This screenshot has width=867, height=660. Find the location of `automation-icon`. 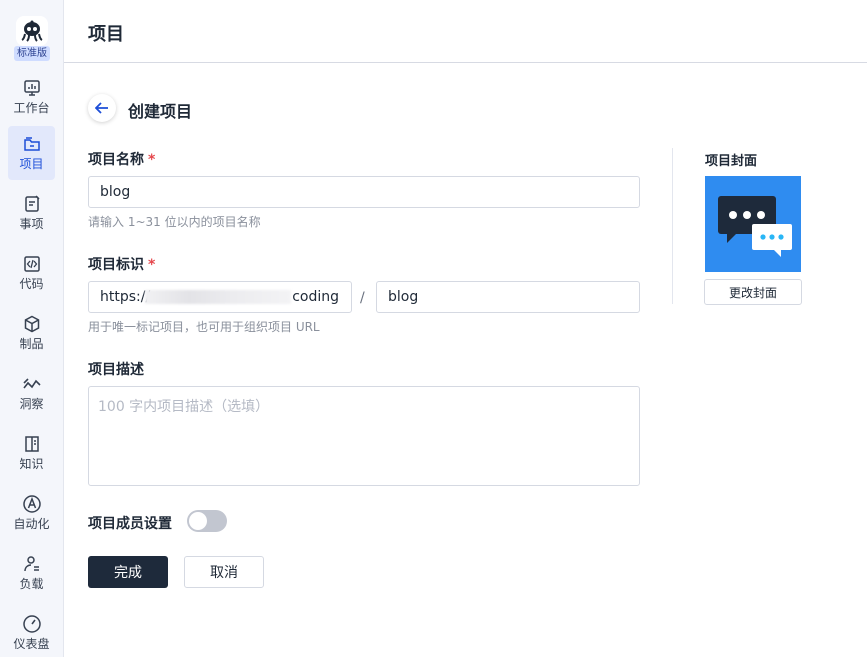

automation-icon is located at coordinates (32, 504).